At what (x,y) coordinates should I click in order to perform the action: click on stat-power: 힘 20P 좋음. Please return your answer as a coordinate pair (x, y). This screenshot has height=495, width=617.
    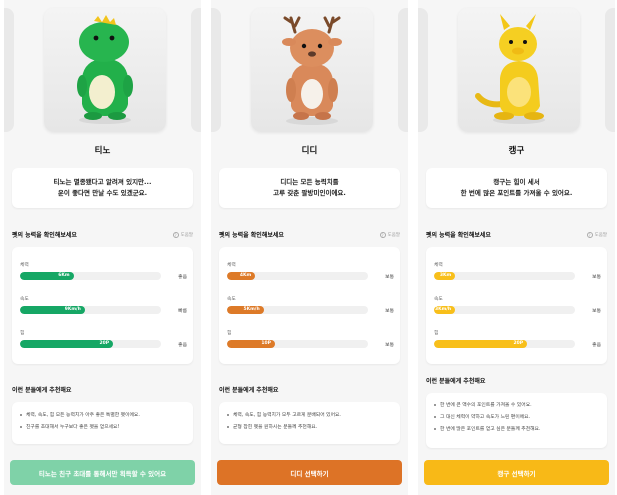
    Looking at the image, I should click on (103, 340).